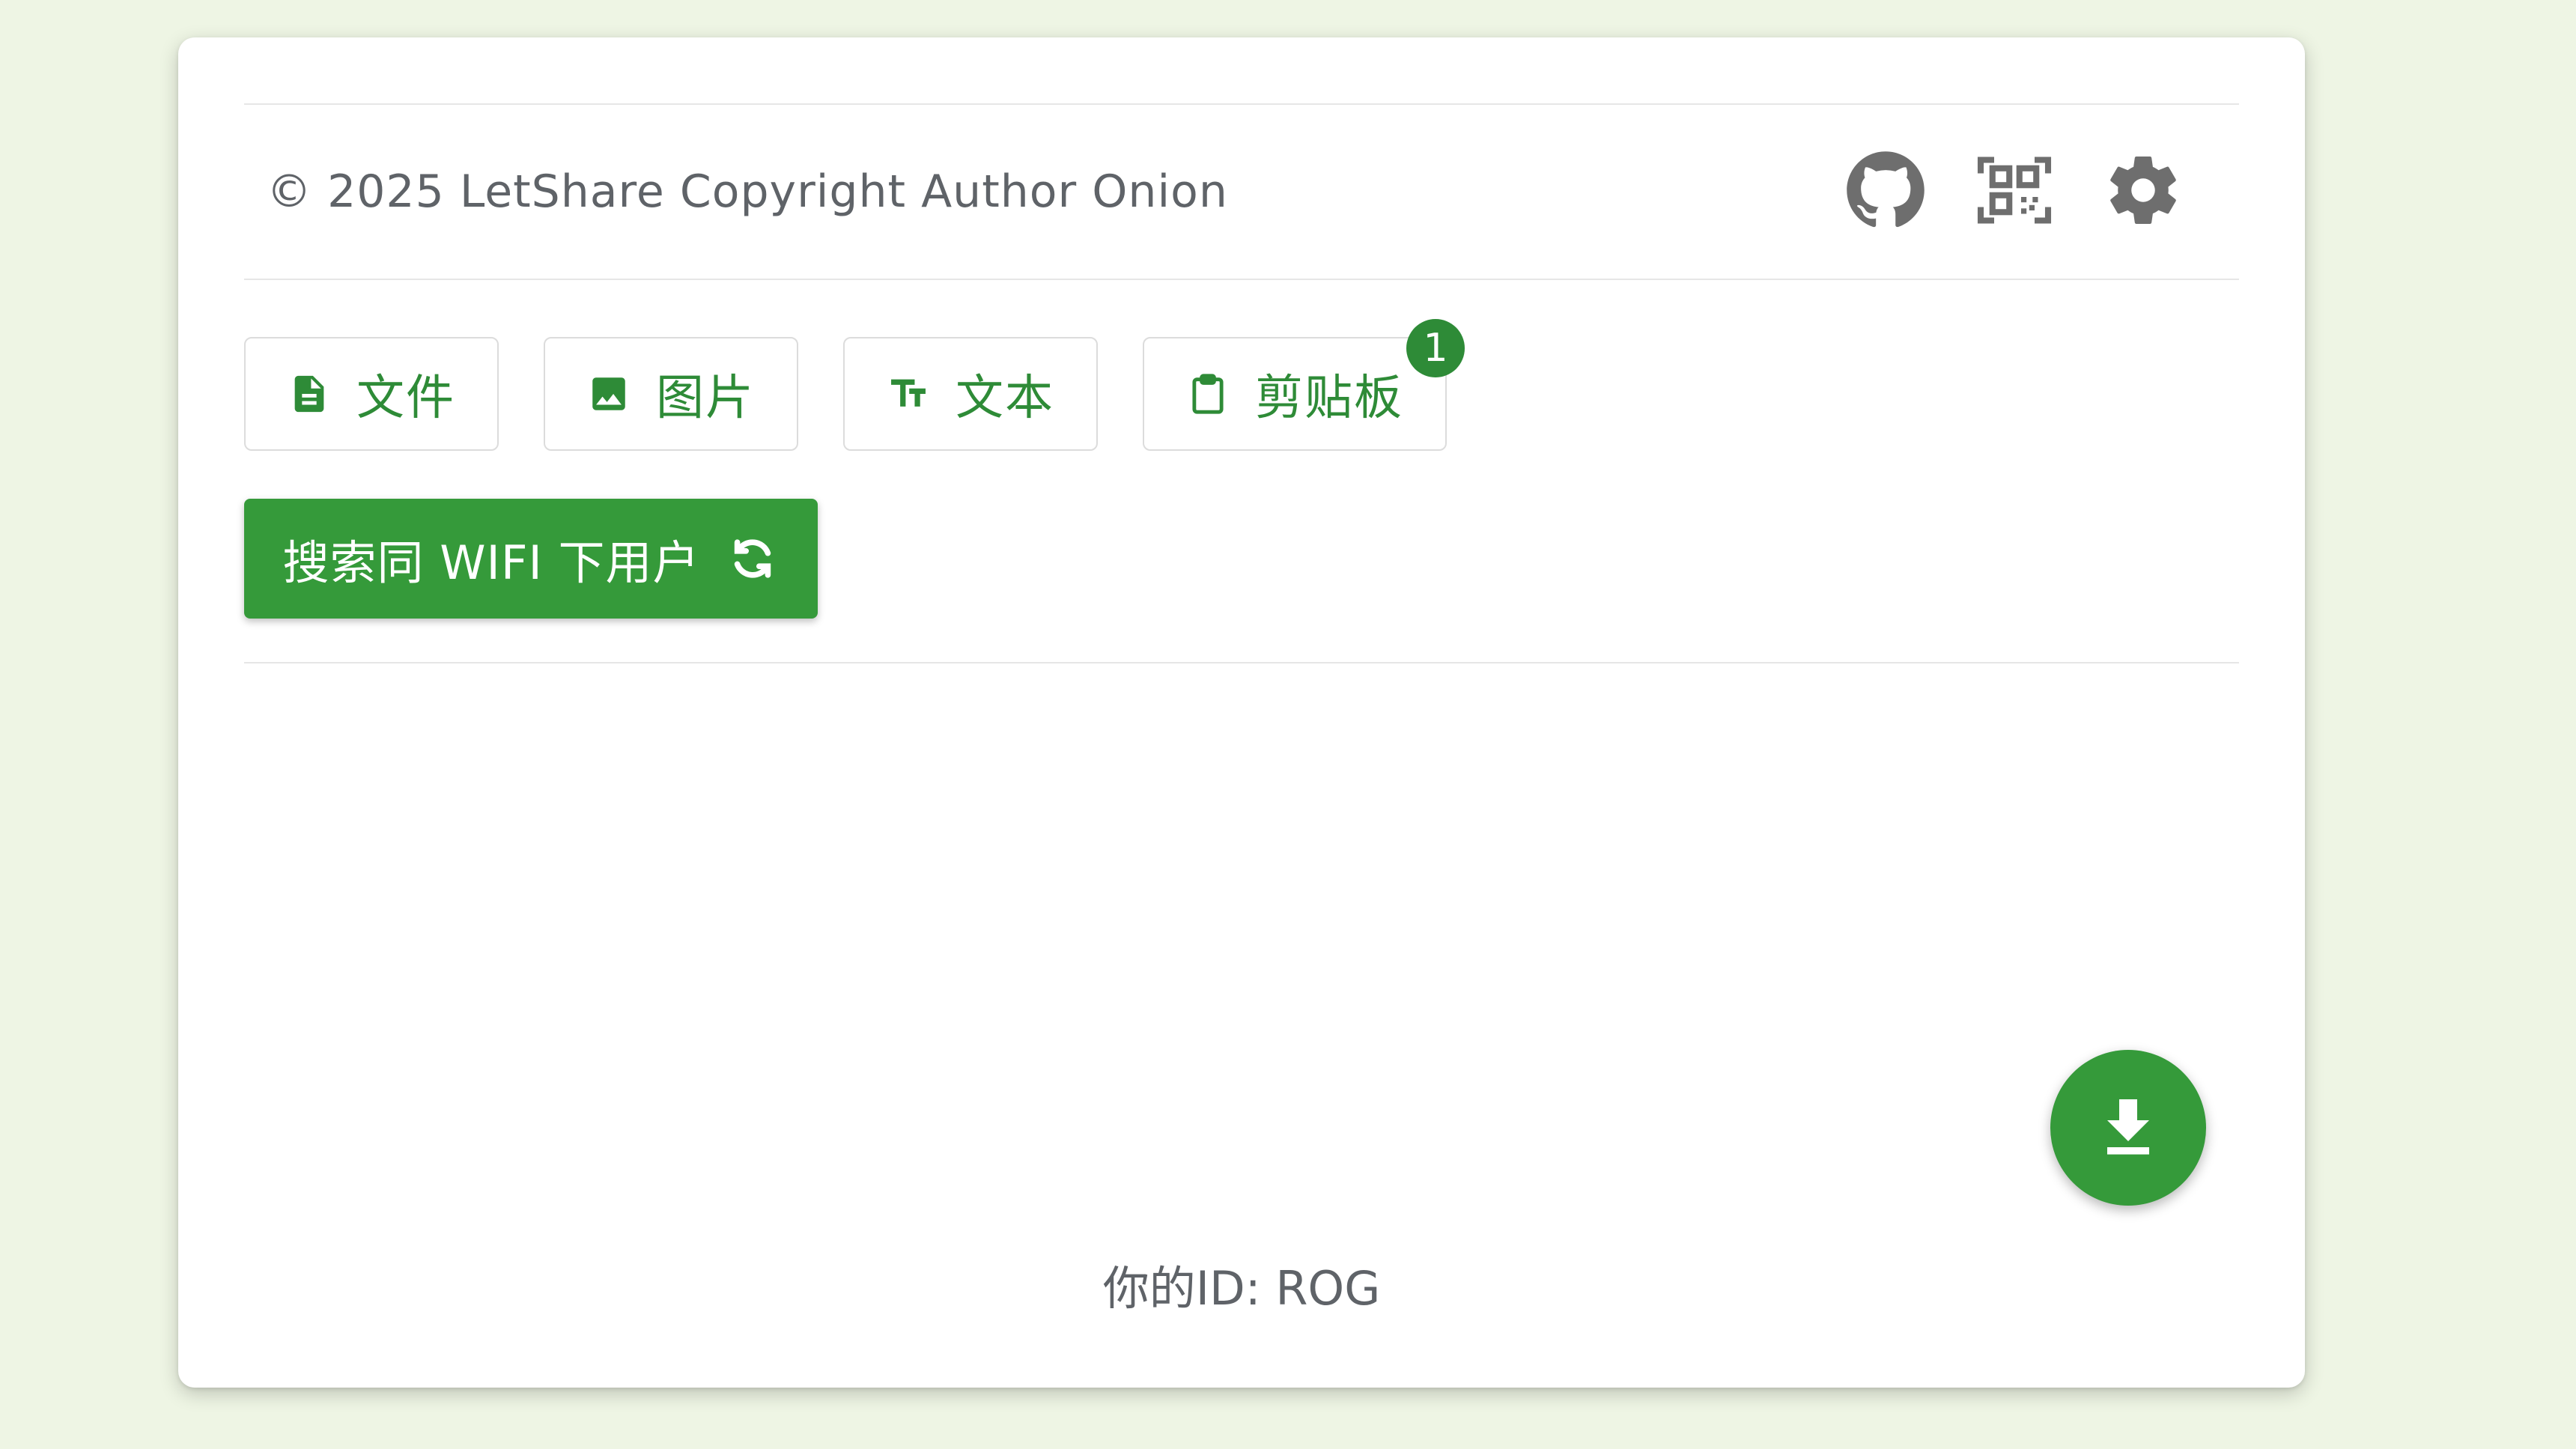 This screenshot has width=2576, height=1449. I want to click on tab-image-label: 图片, so click(705, 398).